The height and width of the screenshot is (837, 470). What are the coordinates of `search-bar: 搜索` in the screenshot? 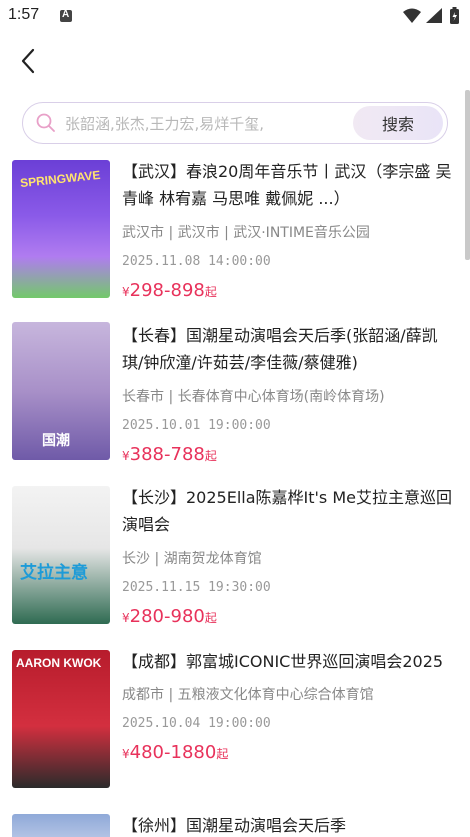 It's located at (235, 123).